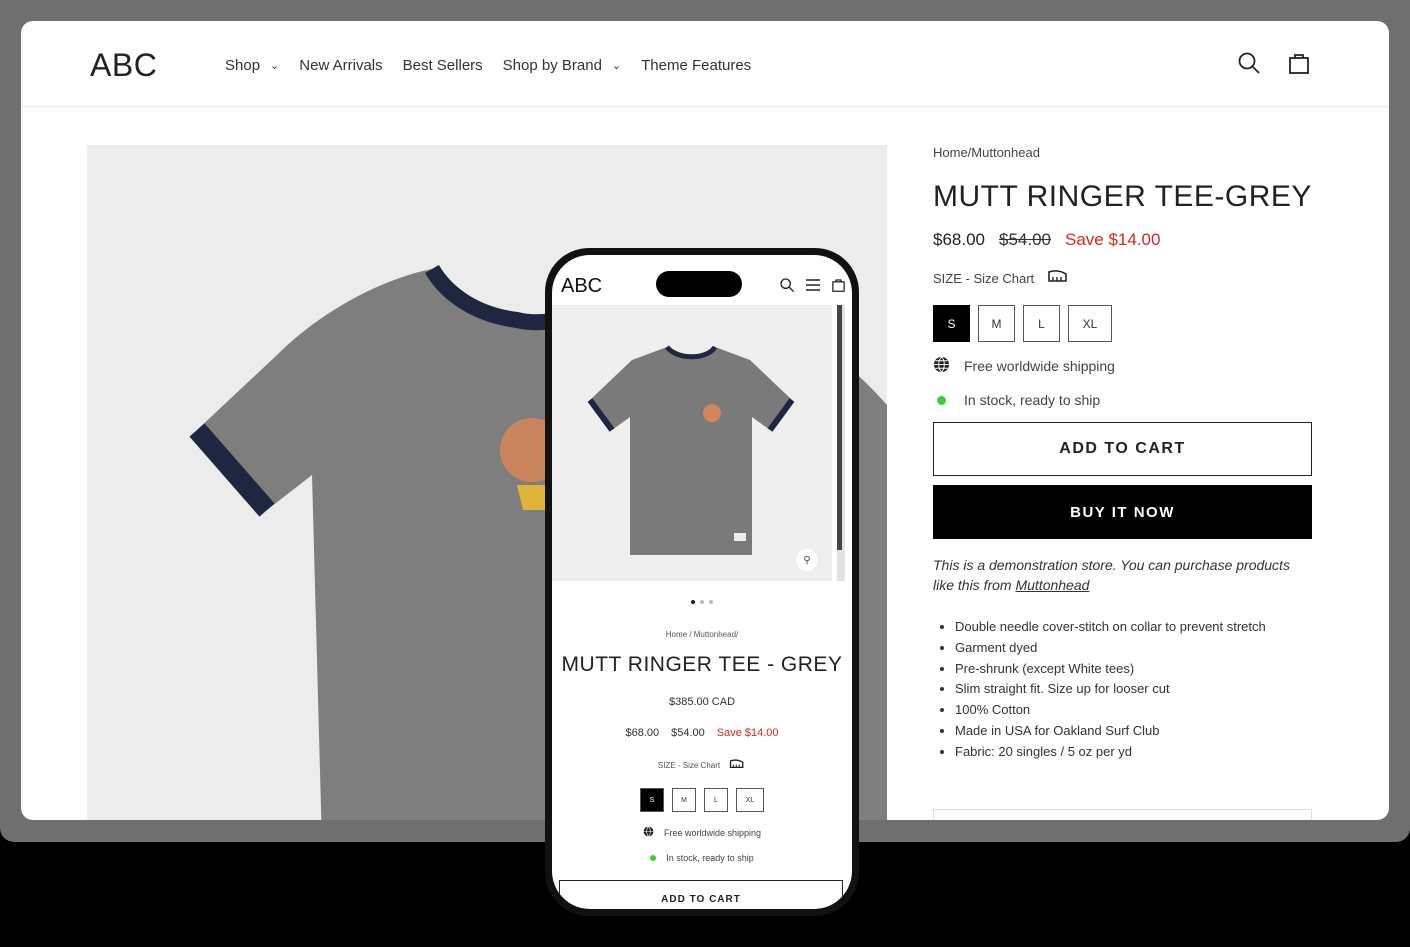 This screenshot has width=1410, height=947. What do you see at coordinates (1122, 196) in the screenshot?
I see `product-title: MUTT RINGER TEE-GREY` at bounding box center [1122, 196].